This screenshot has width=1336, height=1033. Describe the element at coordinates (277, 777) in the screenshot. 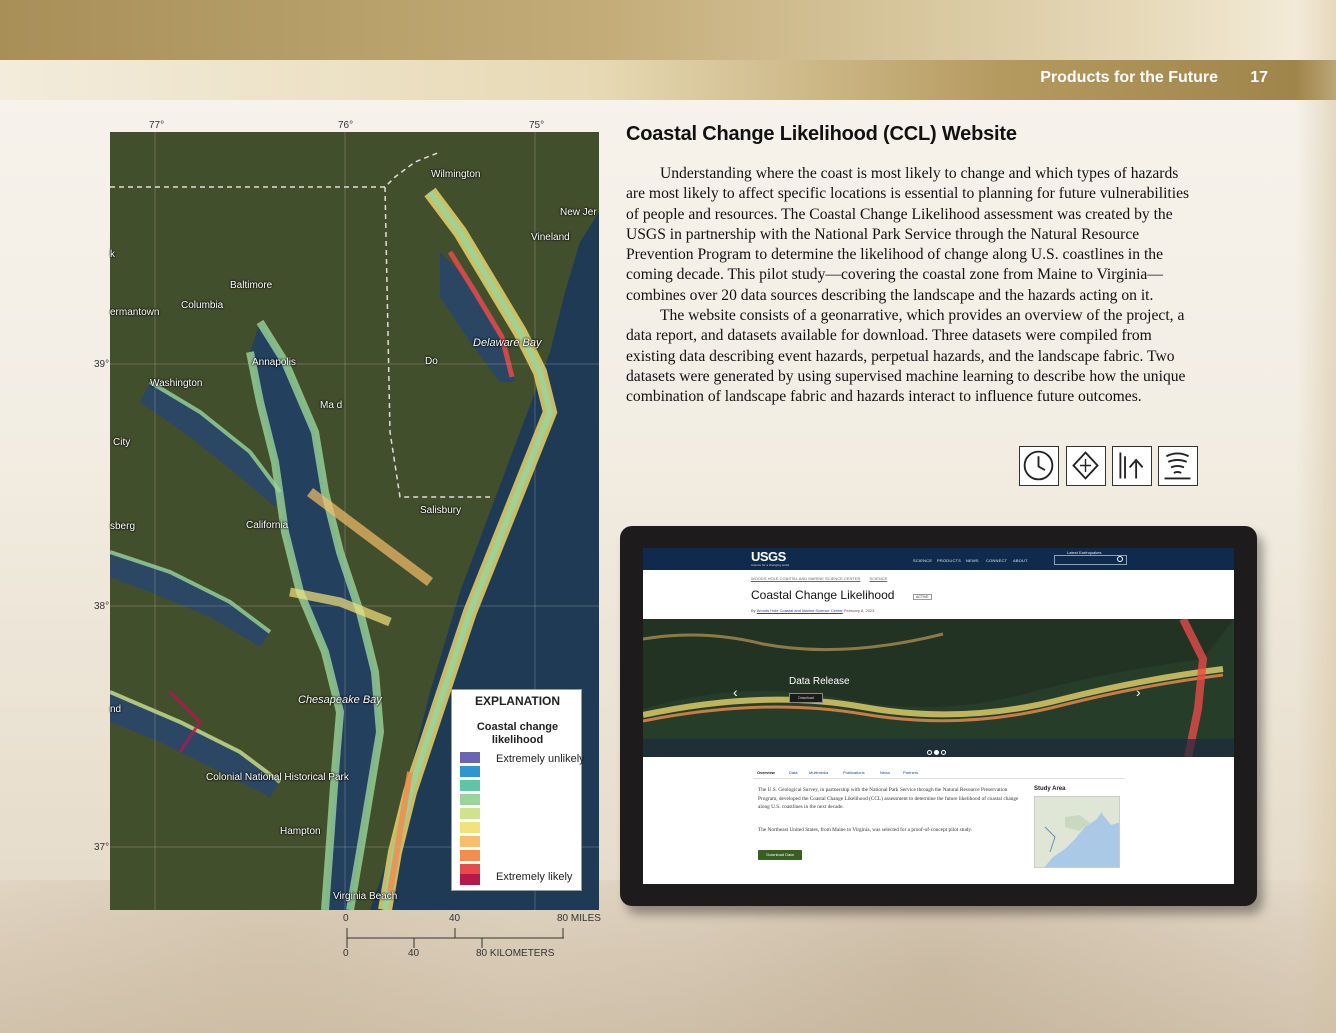

I see `map-label-colonial-park: Colonial National Historical Park` at that location.